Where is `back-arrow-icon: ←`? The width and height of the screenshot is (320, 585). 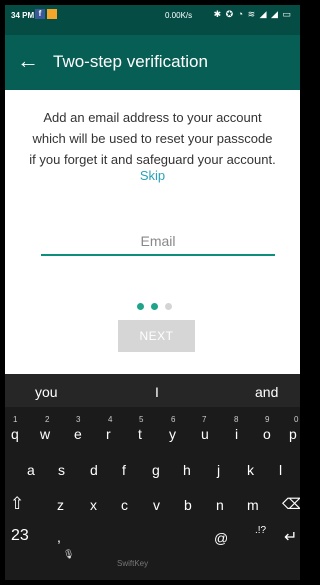 back-arrow-icon: ← is located at coordinates (28, 61).